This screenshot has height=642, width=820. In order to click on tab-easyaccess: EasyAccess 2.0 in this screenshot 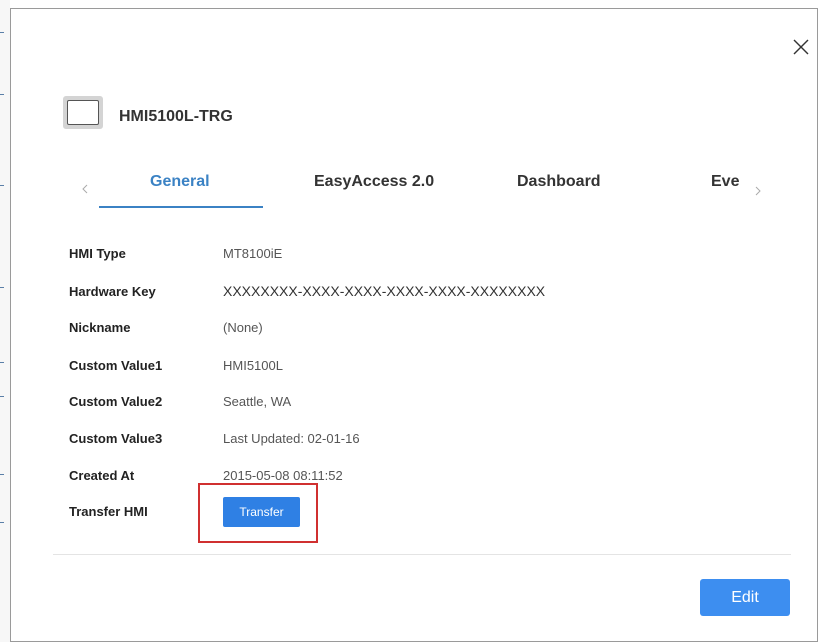, I will do `click(374, 182)`.